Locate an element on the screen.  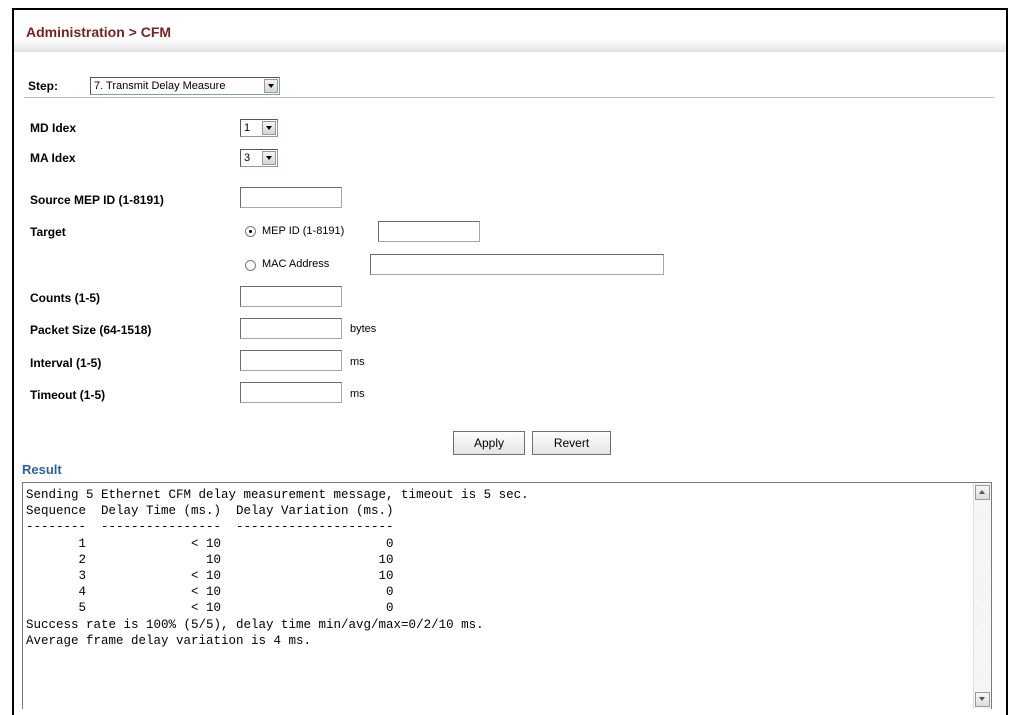
timeout-input is located at coordinates (291, 392).